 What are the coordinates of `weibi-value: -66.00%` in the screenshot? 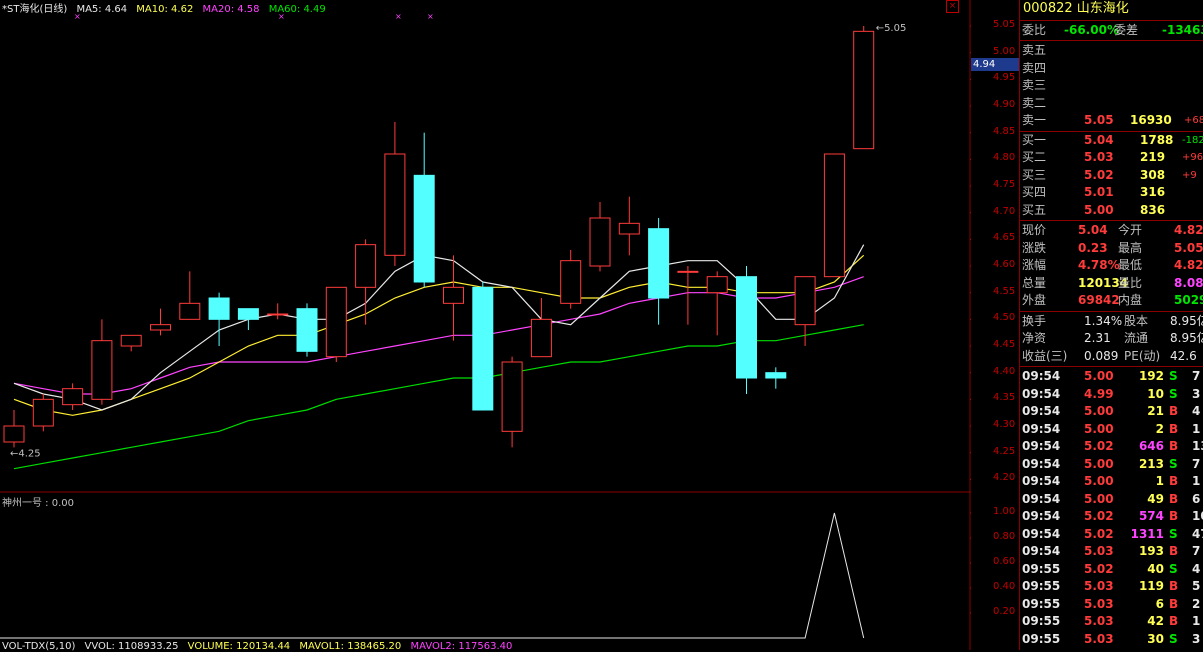 It's located at (1091, 30).